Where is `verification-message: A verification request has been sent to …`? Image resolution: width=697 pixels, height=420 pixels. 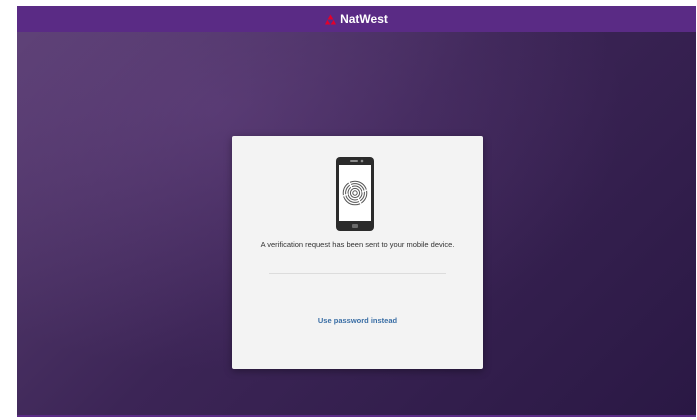 verification-message: A verification request has been sent to … is located at coordinates (357, 244).